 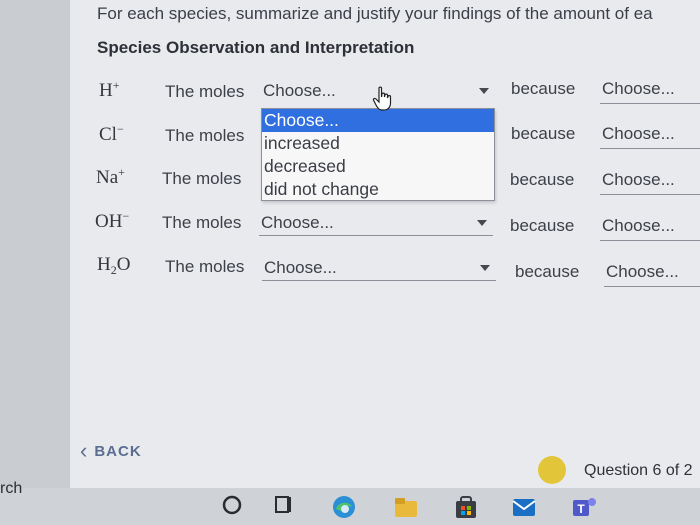 What do you see at coordinates (638, 470) in the screenshot?
I see `question-progress: Question 6 of 2` at bounding box center [638, 470].